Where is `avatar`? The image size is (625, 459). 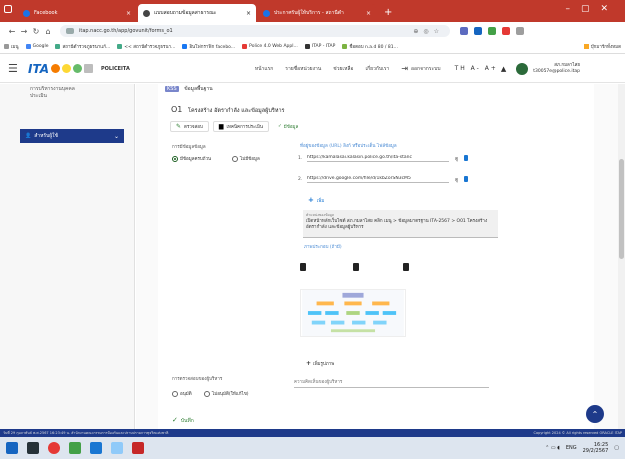 avatar is located at coordinates (522, 68).